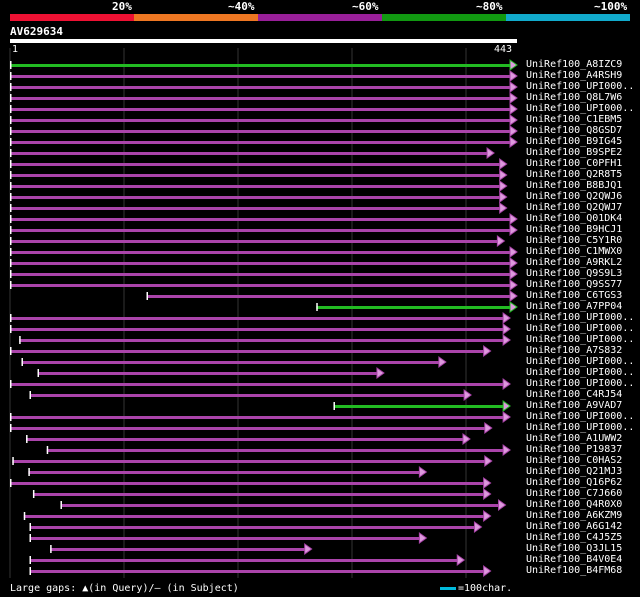  What do you see at coordinates (574, 295) in the screenshot?
I see `hit-name-link: UniRef100_C6TGS3` at bounding box center [574, 295].